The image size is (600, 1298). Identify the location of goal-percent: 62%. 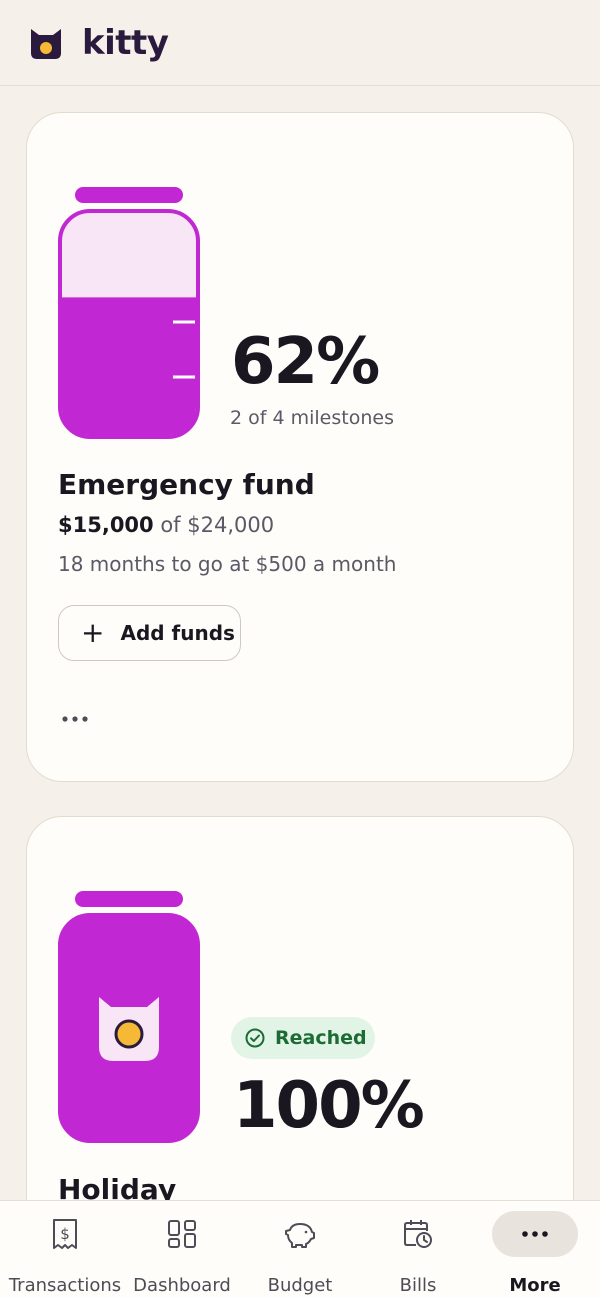
(305, 362).